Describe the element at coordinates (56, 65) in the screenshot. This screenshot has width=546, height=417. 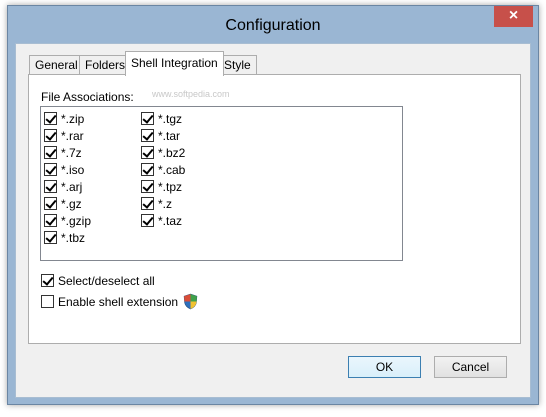
I see `tab-general: General` at that location.